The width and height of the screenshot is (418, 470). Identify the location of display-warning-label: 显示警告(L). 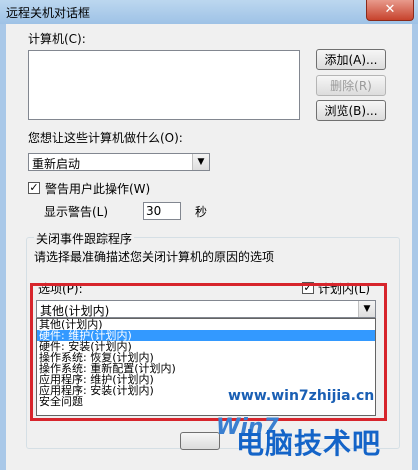
(76, 212).